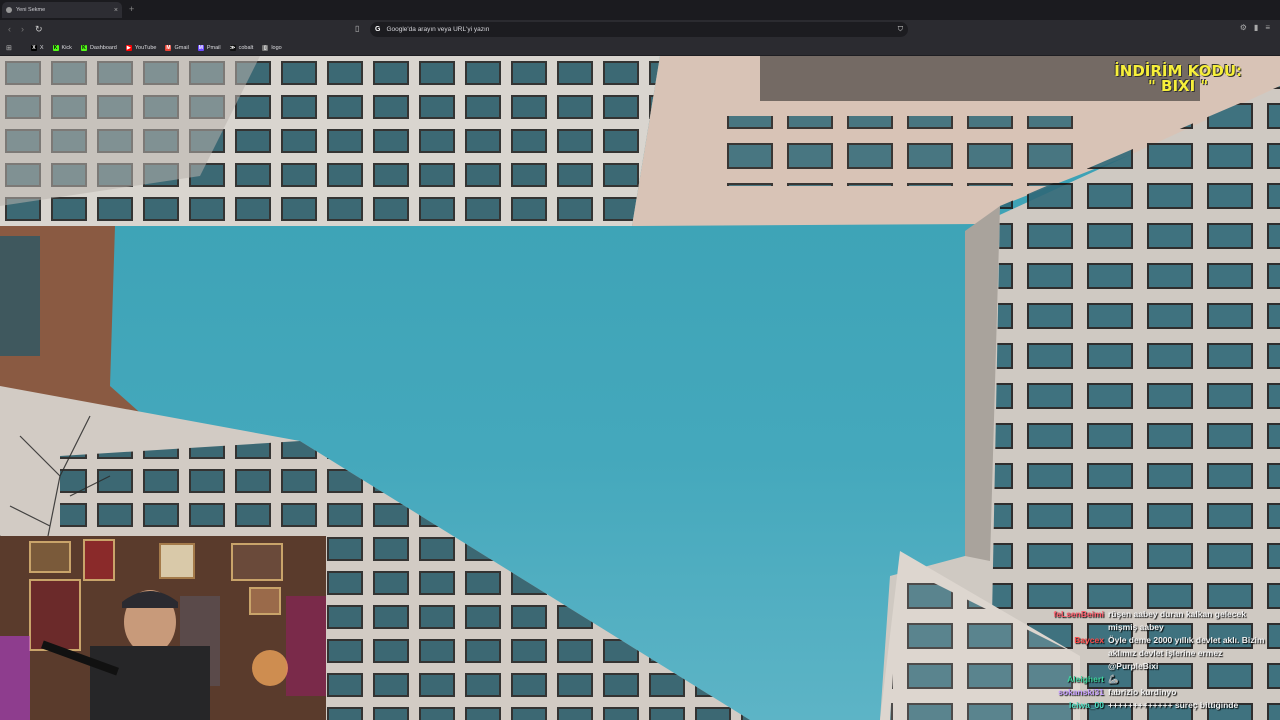  I want to click on chat-message: sokanski31 fabrizio kurdinyo, so click(1156, 692).